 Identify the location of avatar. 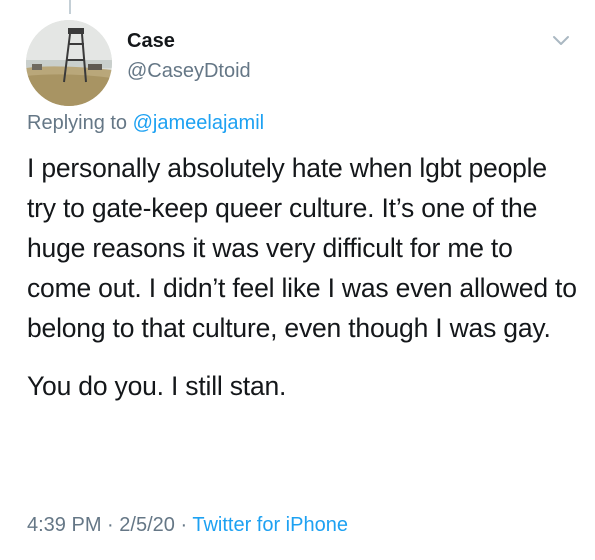
(69, 63).